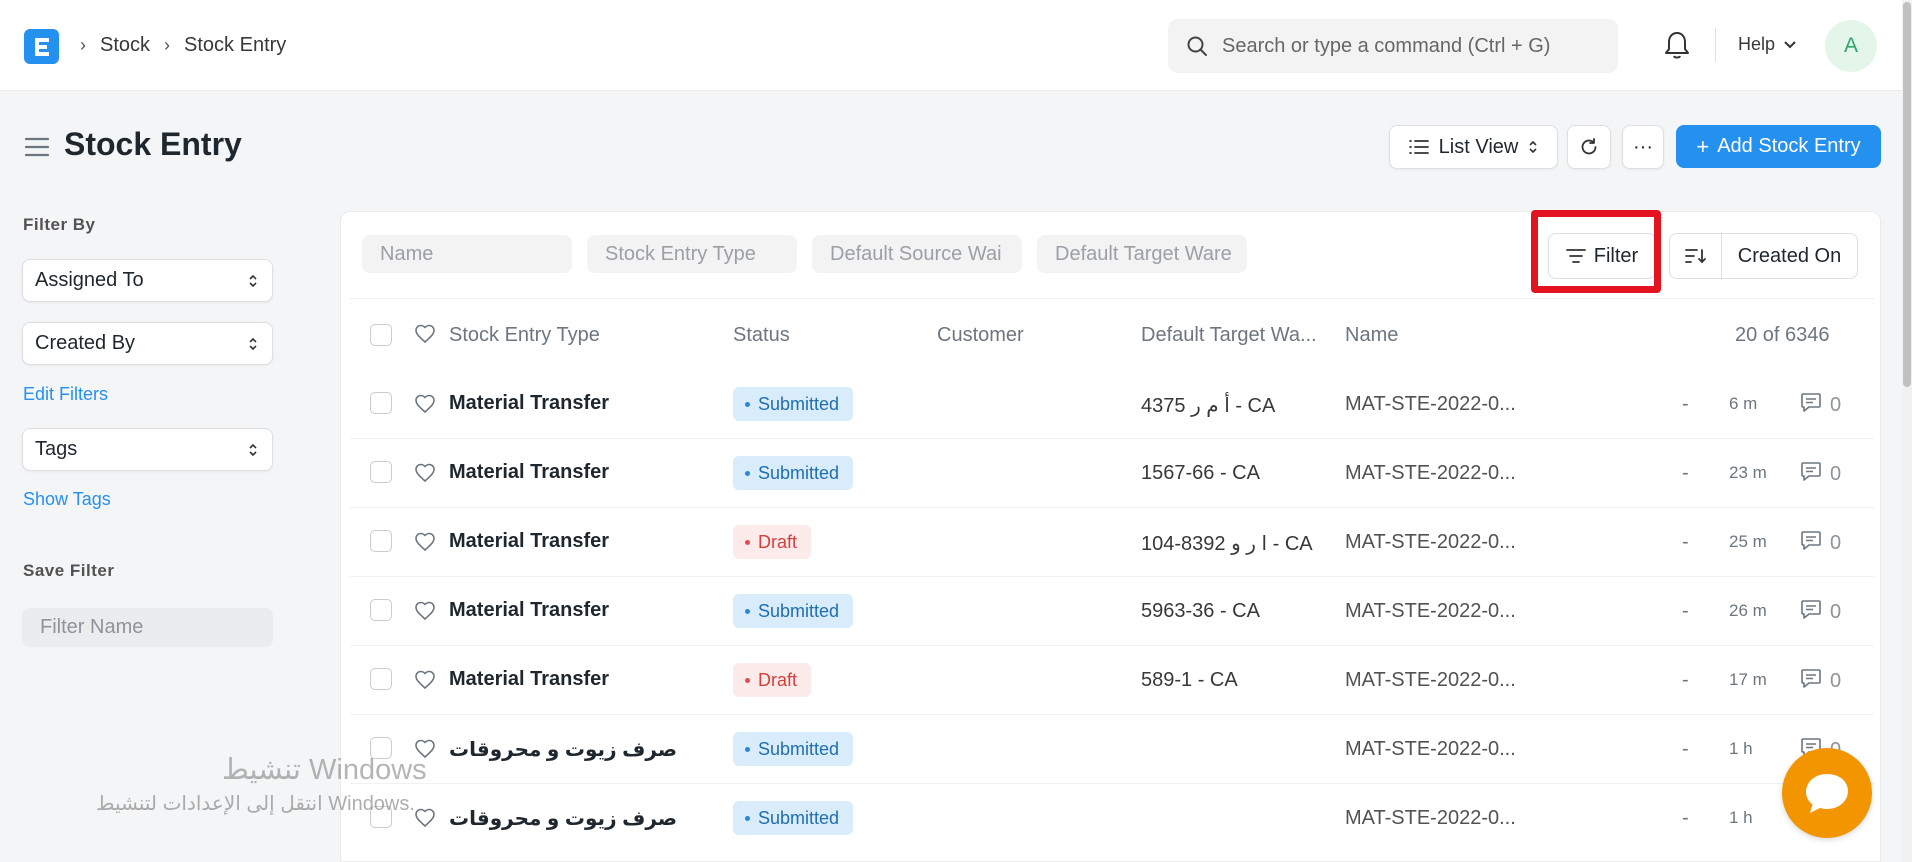 The height and width of the screenshot is (862, 1912). What do you see at coordinates (69, 570) in the screenshot?
I see `save-filter-label: Save Filter` at bounding box center [69, 570].